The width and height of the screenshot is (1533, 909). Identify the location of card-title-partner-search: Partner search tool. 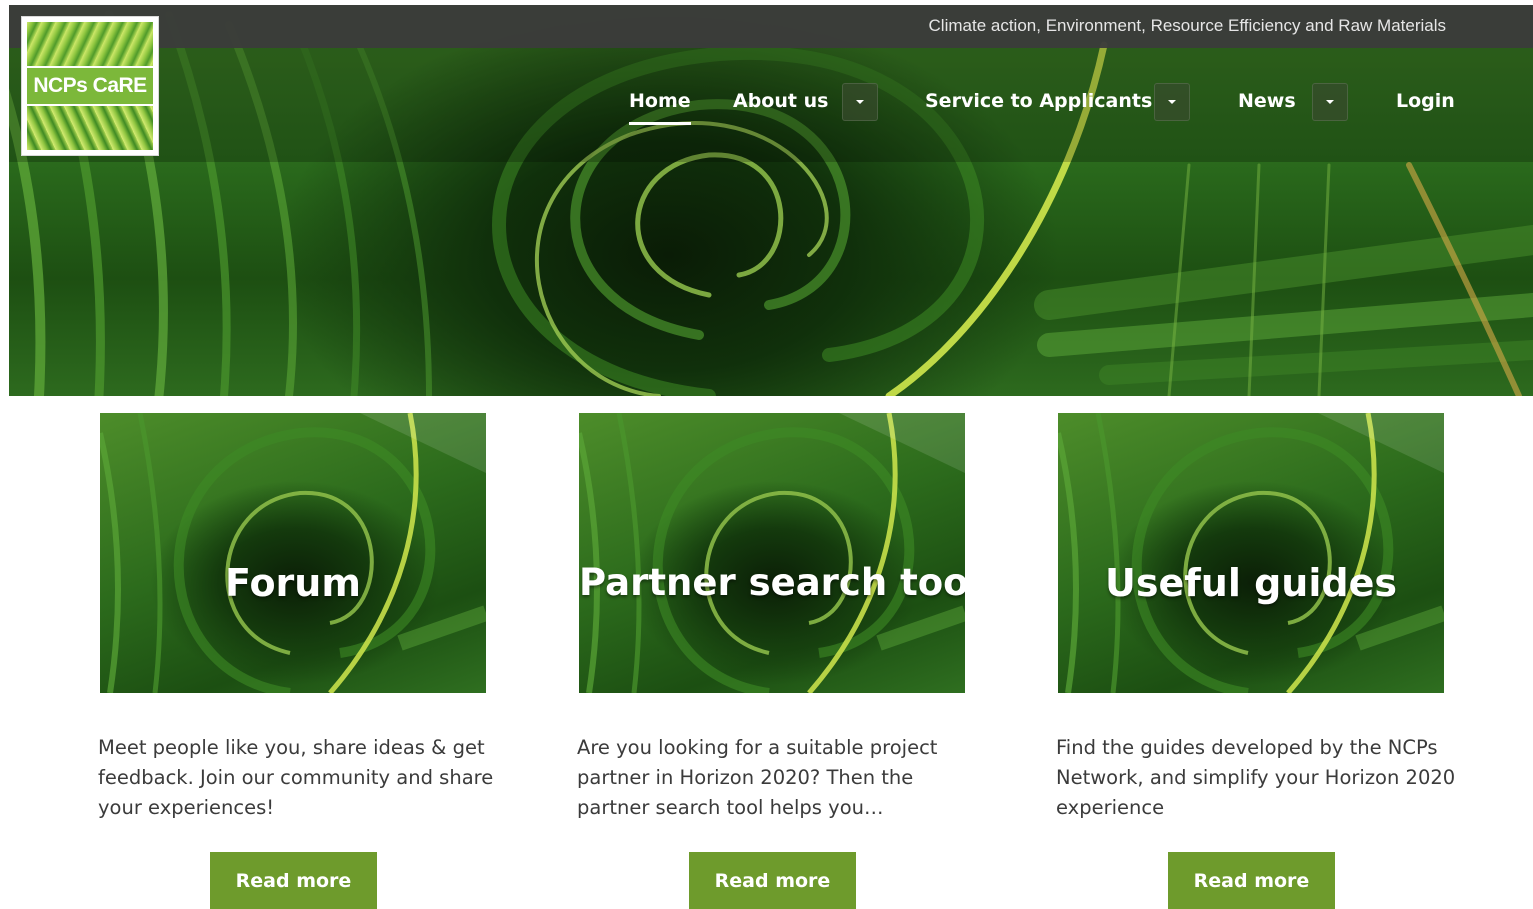
(772, 582).